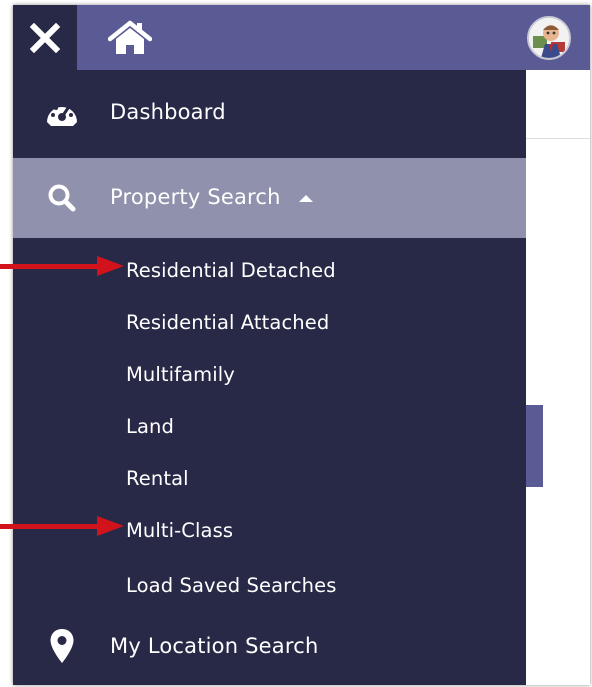 Image resolution: width=592 pixels, height=687 pixels. Describe the element at coordinates (62, 646) in the screenshot. I see `map-pin-icon` at that location.